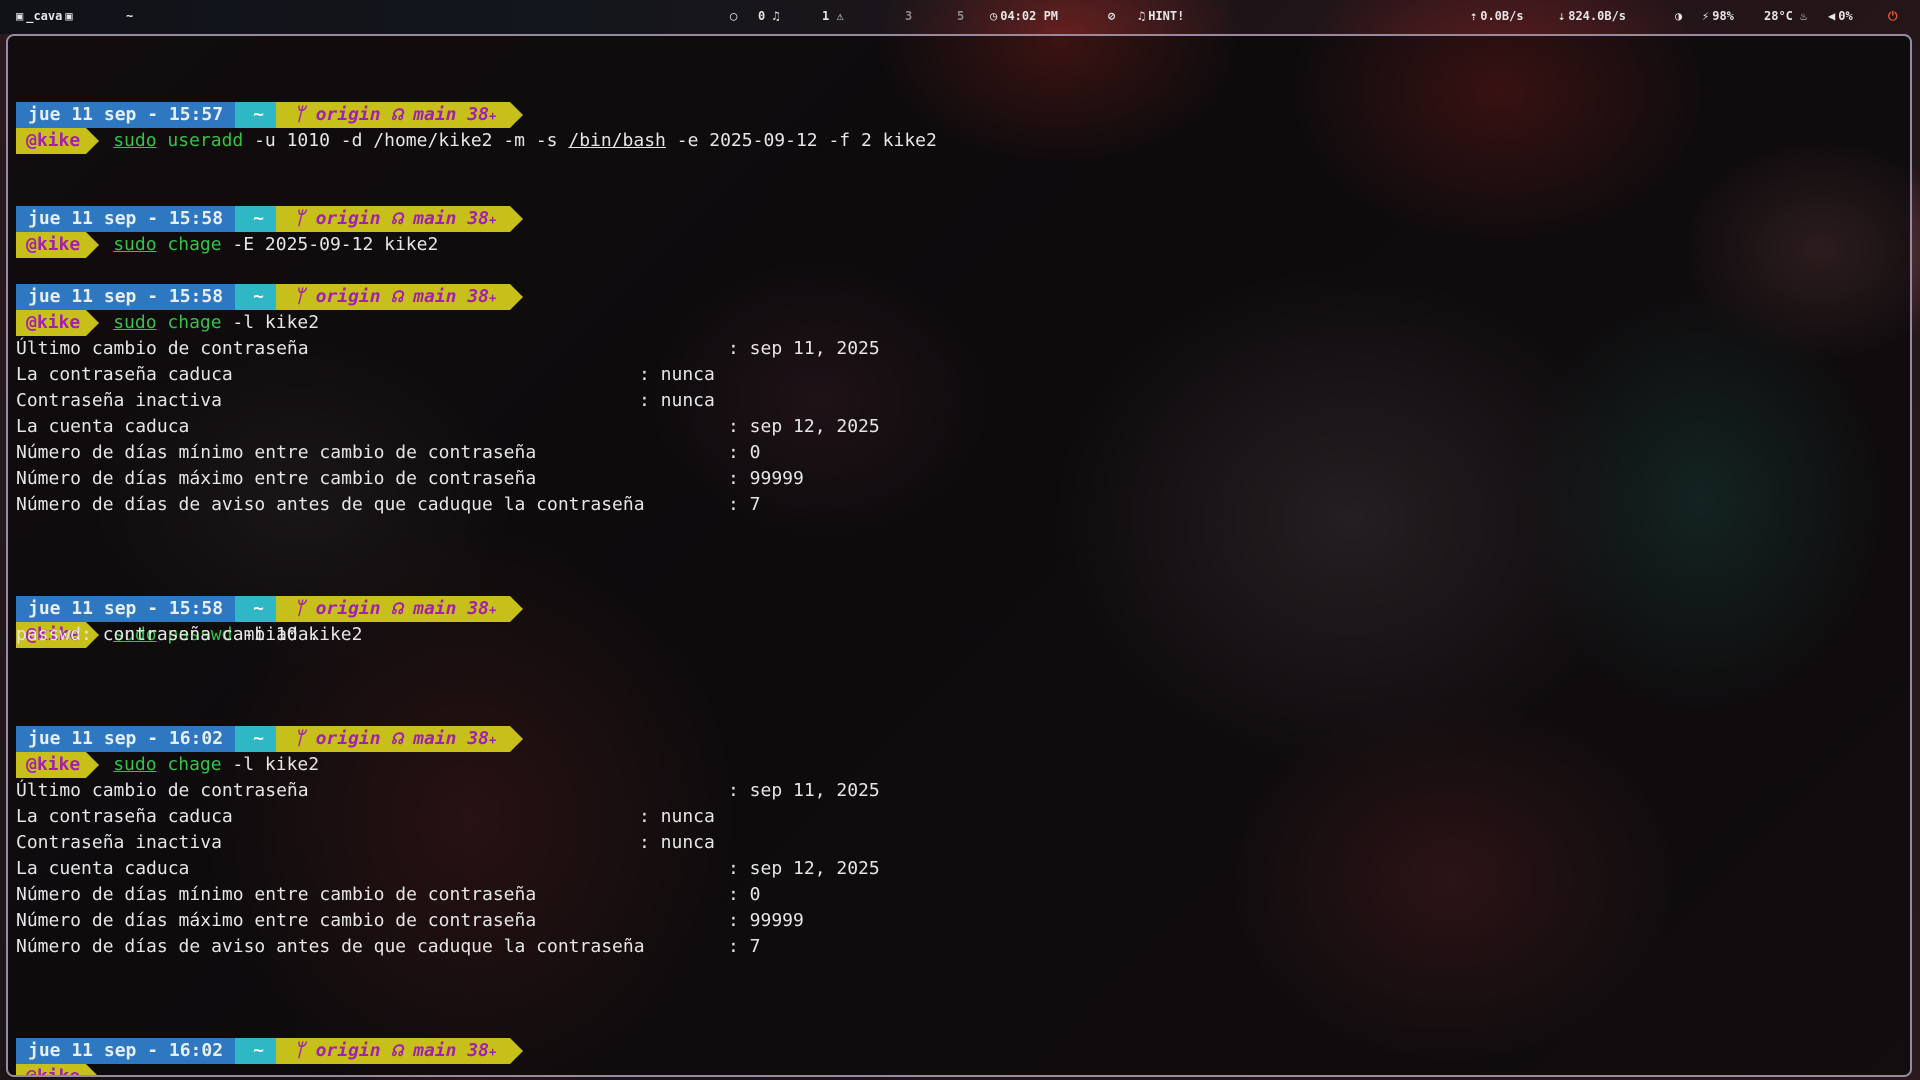 This screenshot has height=1080, width=1920. Describe the element at coordinates (1804, 16) in the screenshot. I see `flame-icon: ♨` at that location.